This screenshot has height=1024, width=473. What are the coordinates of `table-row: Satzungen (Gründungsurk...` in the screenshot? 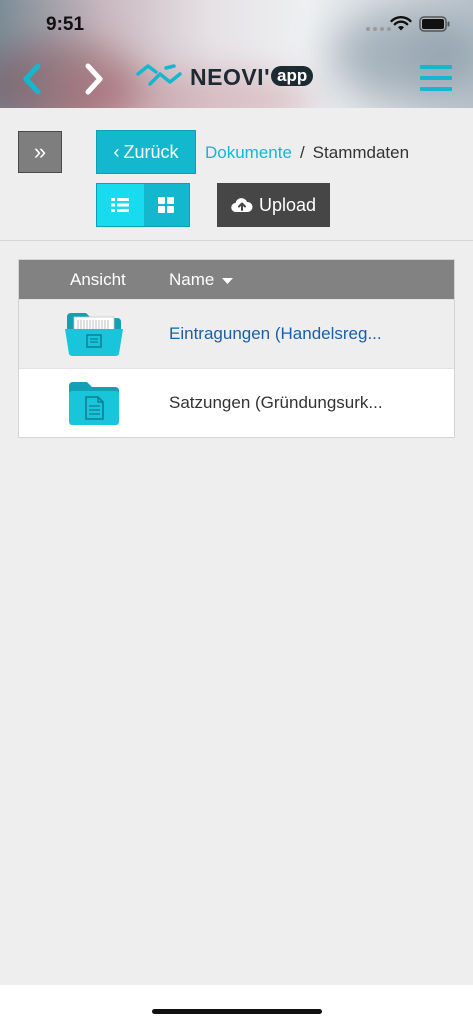 It's located at (236, 402).